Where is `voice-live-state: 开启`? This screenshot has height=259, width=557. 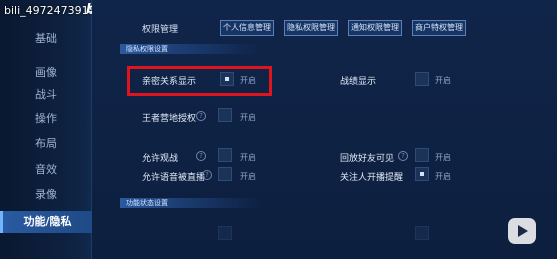 voice-live-state: 开启 is located at coordinates (248, 176).